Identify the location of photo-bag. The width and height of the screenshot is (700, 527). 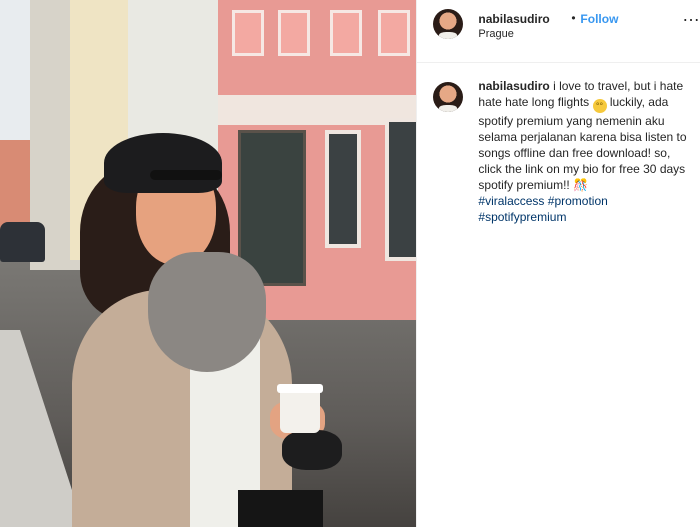
(280, 508).